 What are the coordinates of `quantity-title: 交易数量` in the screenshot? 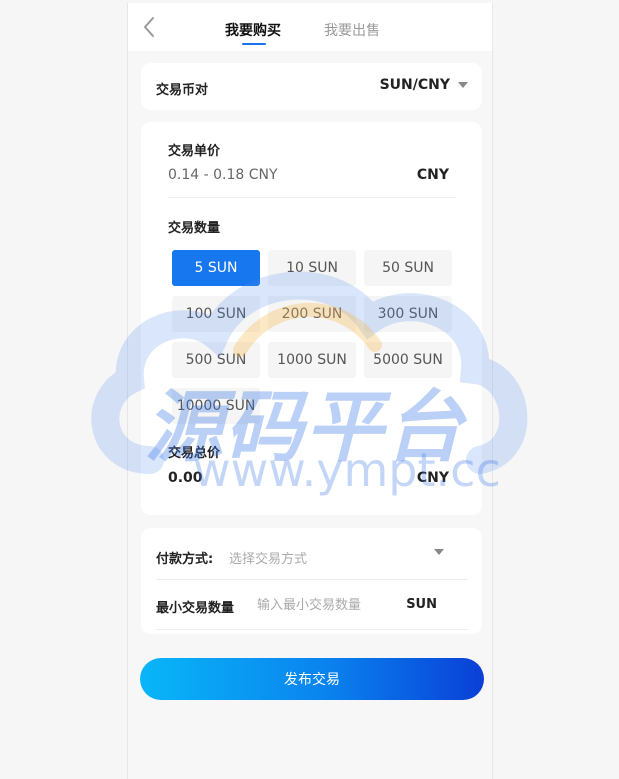 It's located at (194, 228).